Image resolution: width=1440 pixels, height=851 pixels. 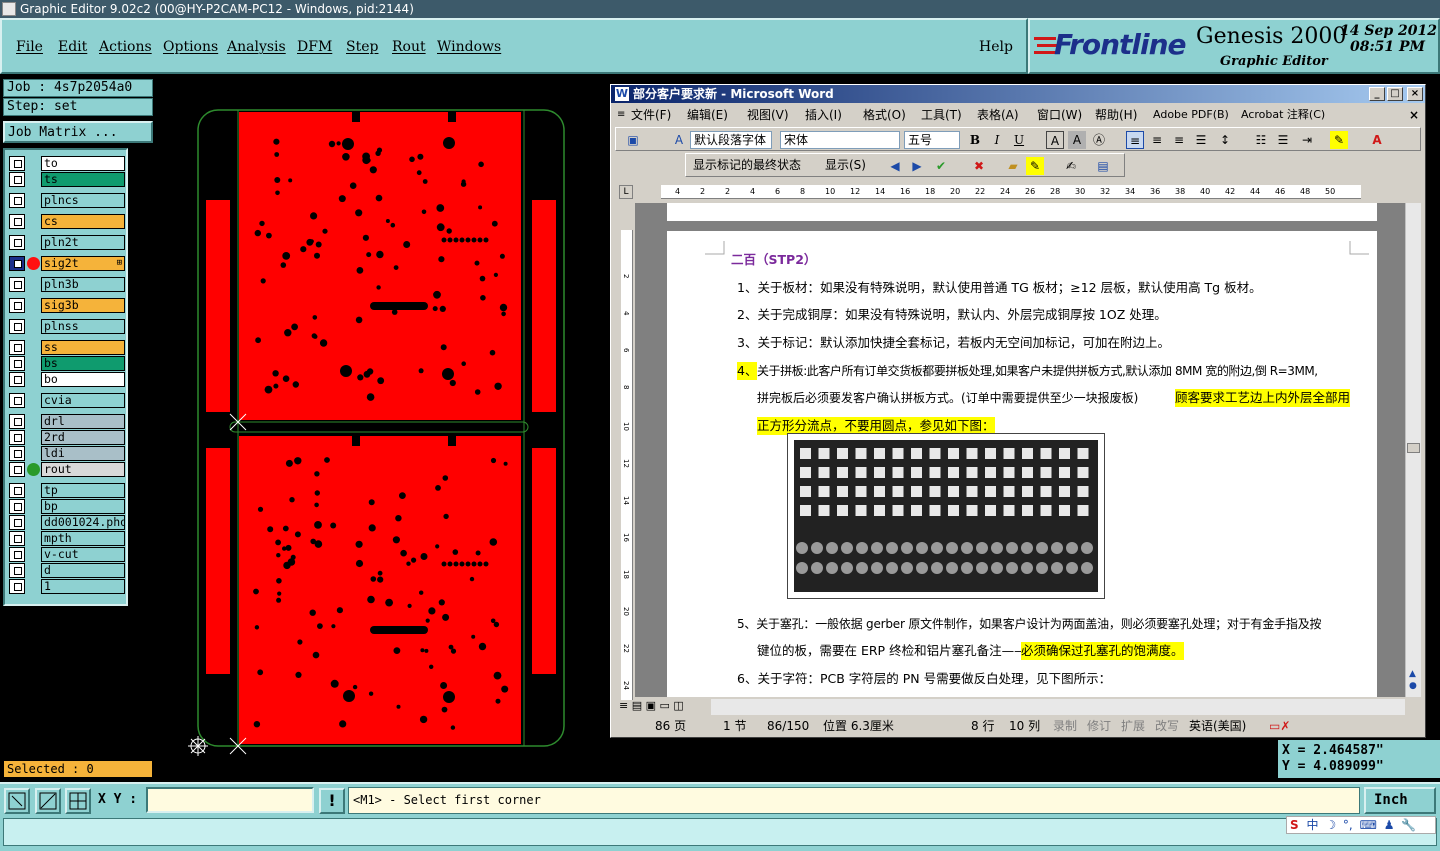 What do you see at coordinates (998, 115) in the screenshot?
I see `word-menu-table: 表格(A)` at bounding box center [998, 115].